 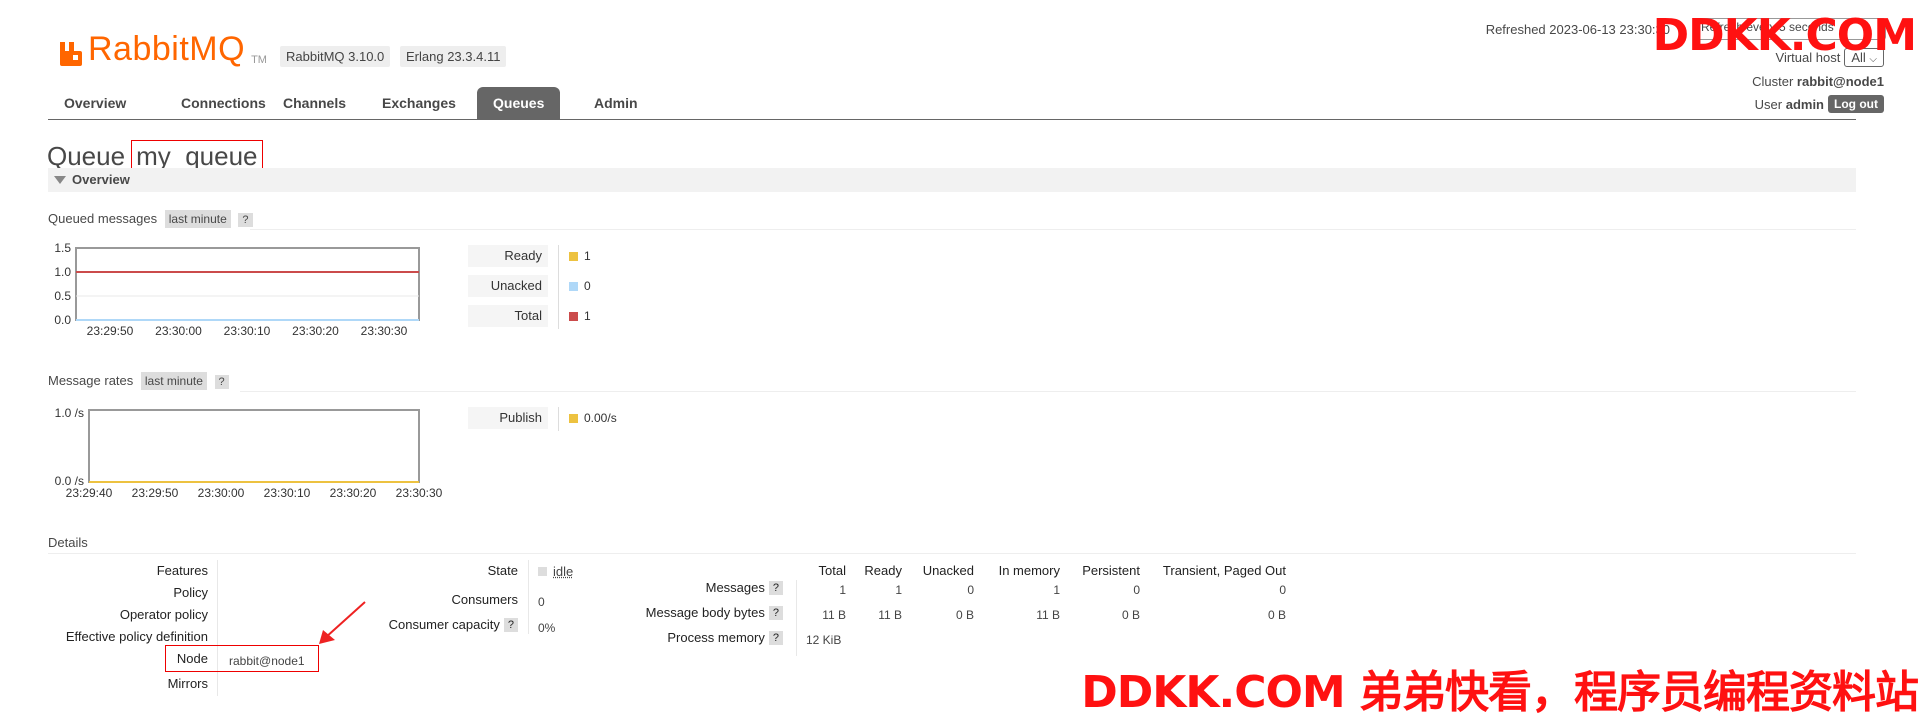 I want to click on state-label: State, so click(x=502, y=570).